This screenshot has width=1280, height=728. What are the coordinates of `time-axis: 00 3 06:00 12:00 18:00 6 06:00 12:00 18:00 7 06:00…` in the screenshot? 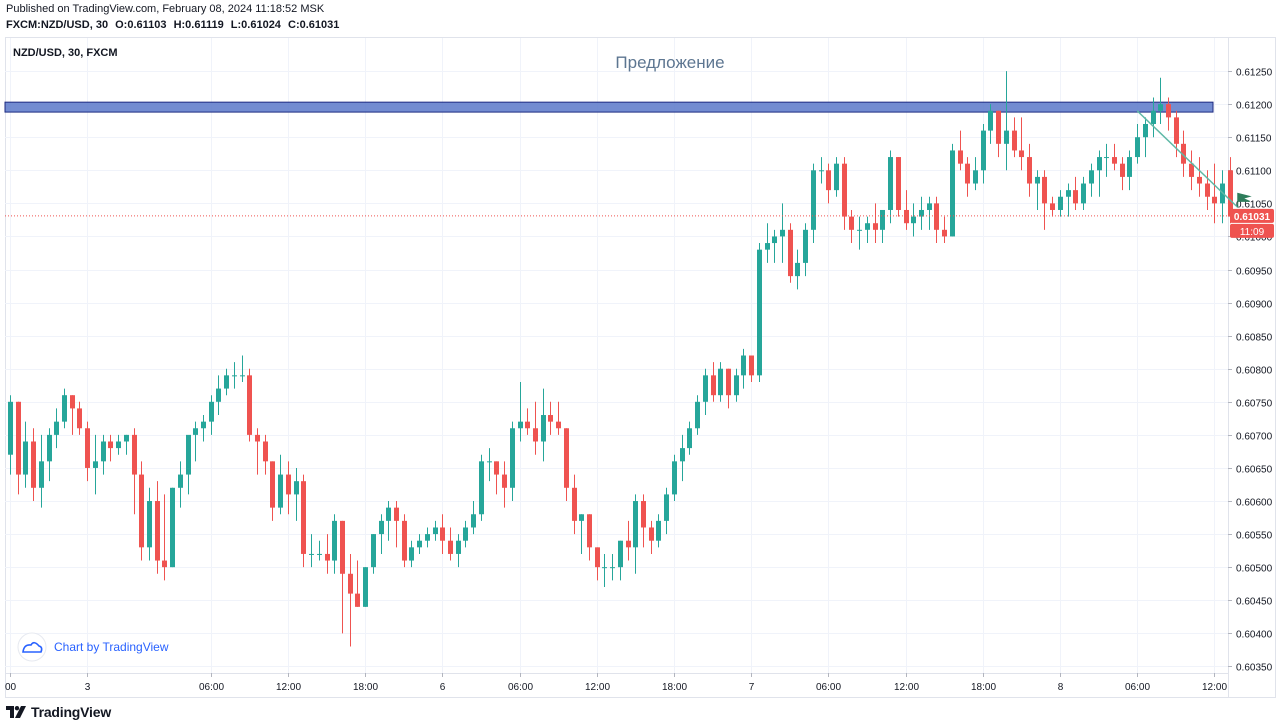 It's located at (616, 683).